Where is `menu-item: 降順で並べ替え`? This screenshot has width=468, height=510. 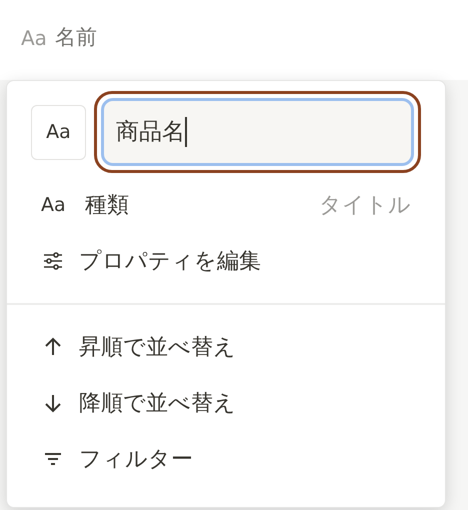 menu-item: 降順で並べ替え is located at coordinates (226, 403).